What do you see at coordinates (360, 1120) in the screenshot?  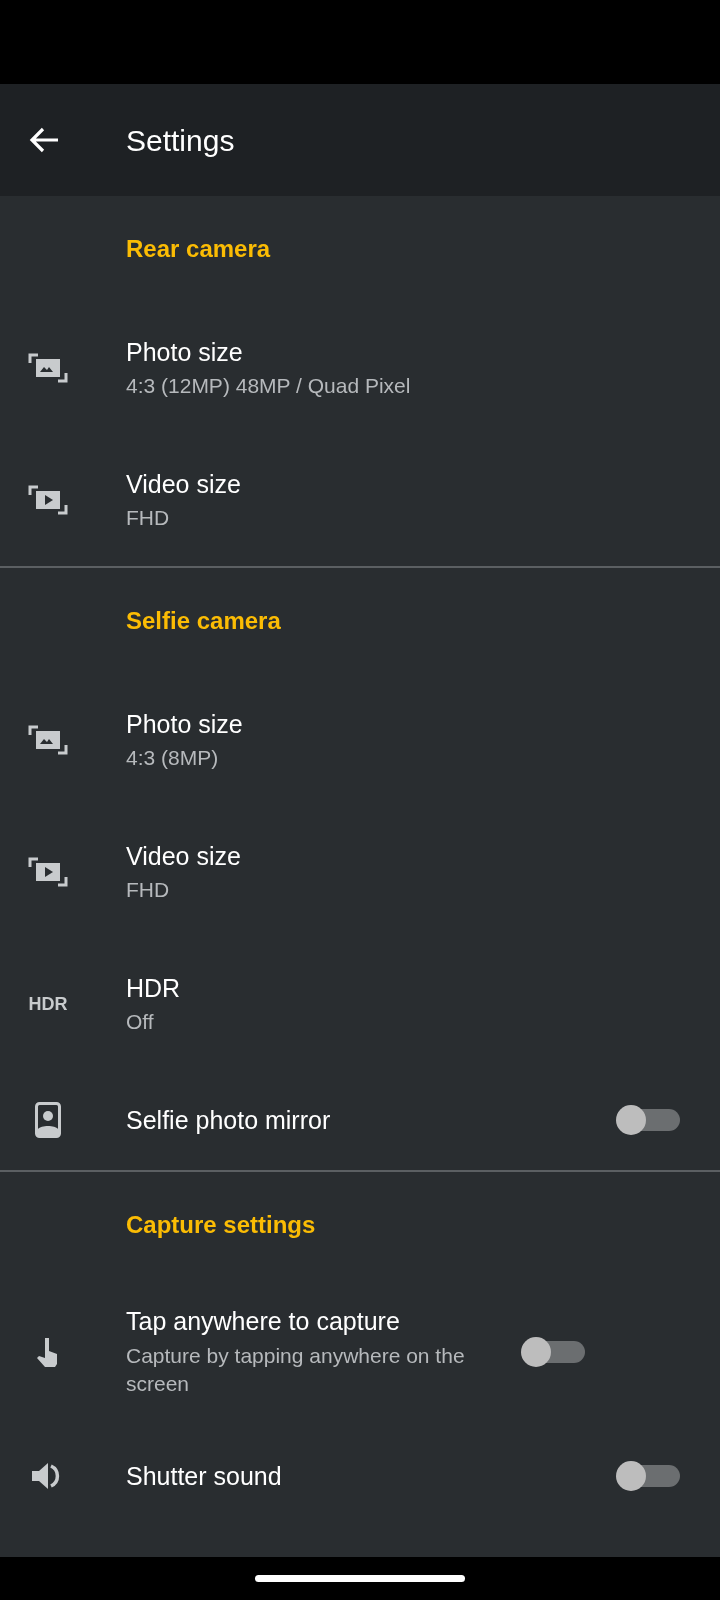 I see `setting-row: Selfie photo mirror` at bounding box center [360, 1120].